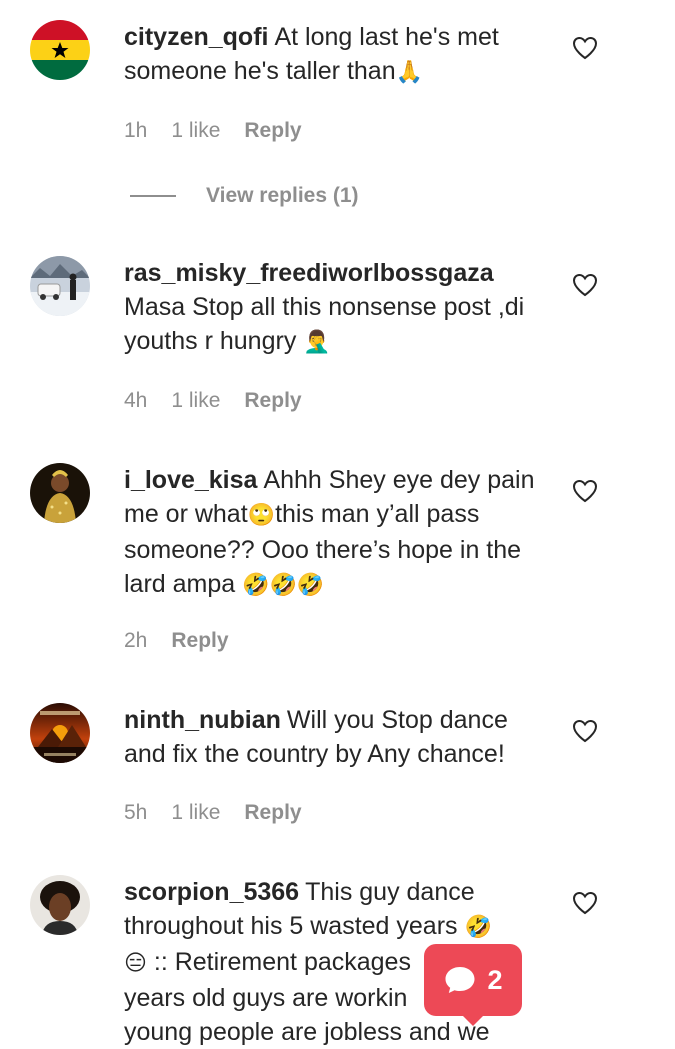 This screenshot has width=675, height=1049. I want to click on portrait-photo-avatar, so click(60, 905).